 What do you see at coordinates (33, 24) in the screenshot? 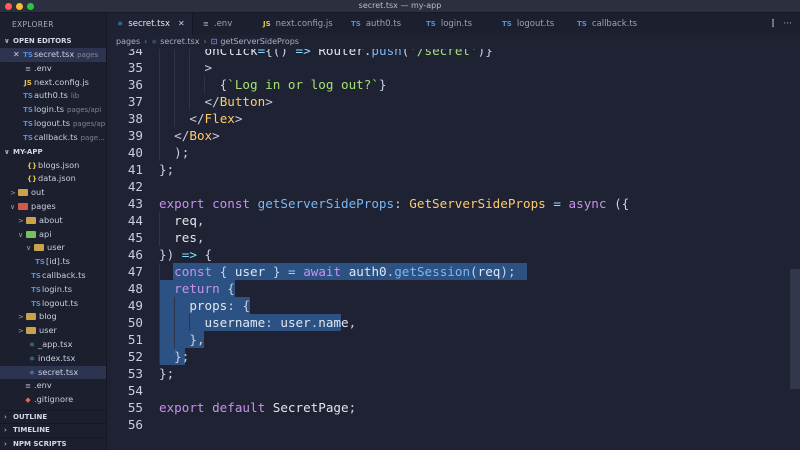
I see `explorer-title: EXPLORER` at bounding box center [33, 24].